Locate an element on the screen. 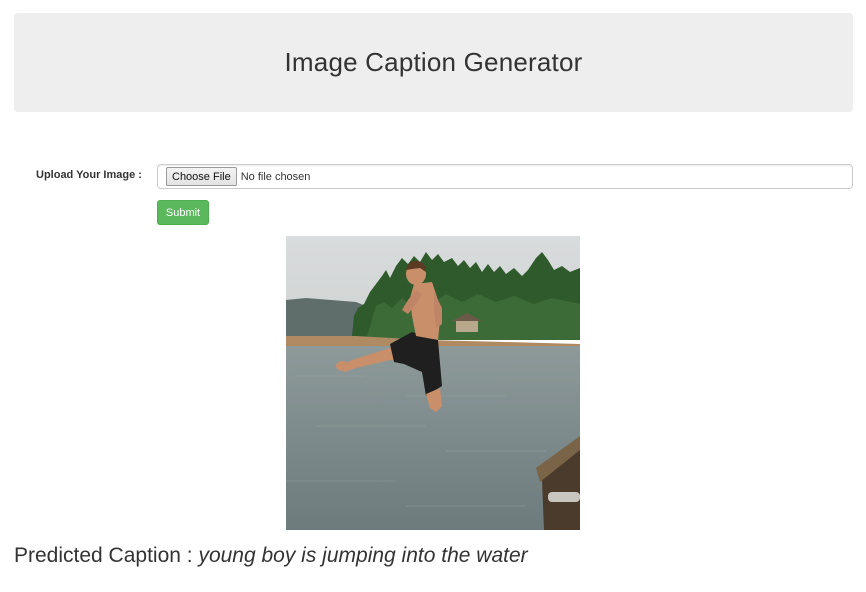 The height and width of the screenshot is (592, 866). page-title: Image Caption Generator is located at coordinates (433, 62).